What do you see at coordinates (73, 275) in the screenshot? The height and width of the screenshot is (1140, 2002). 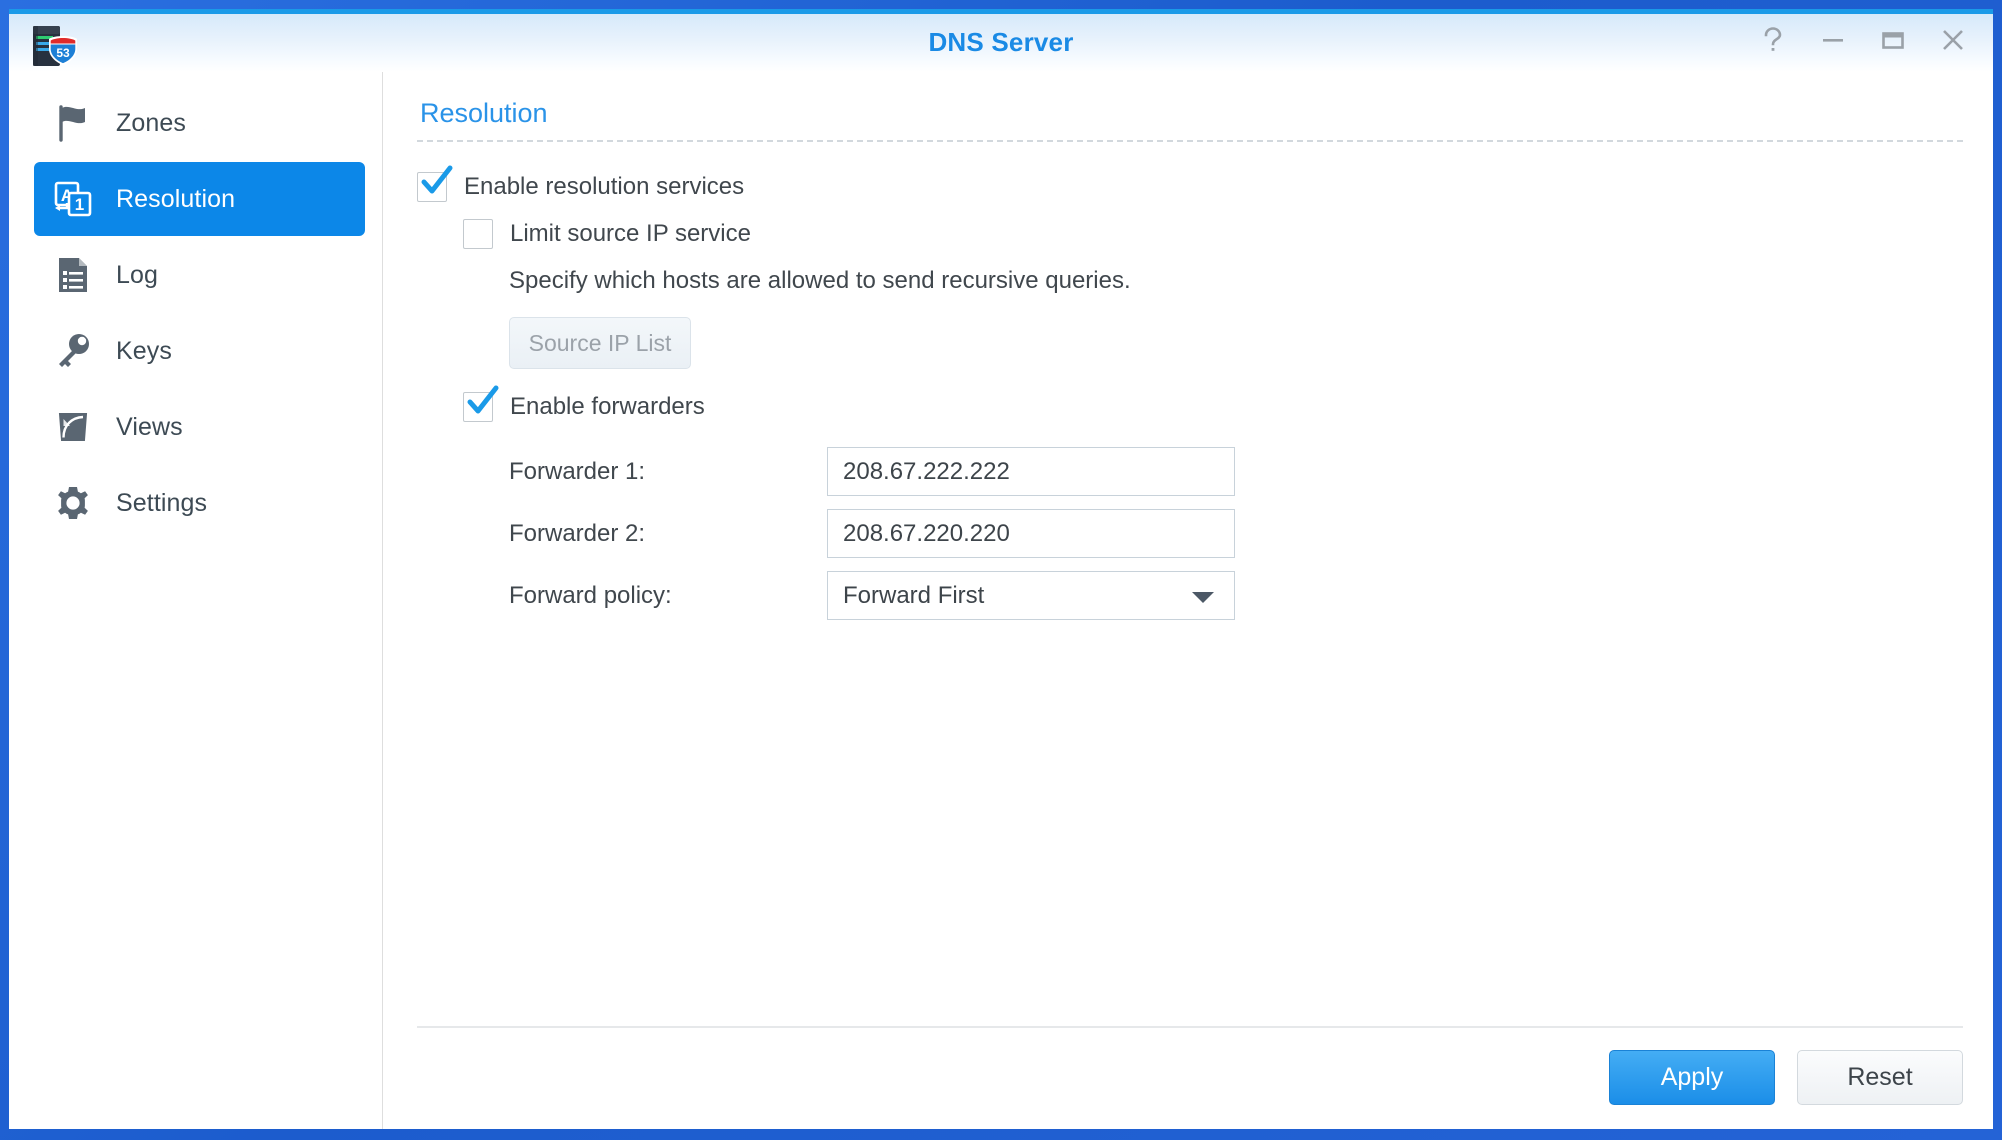 I see `document-list-icon` at bounding box center [73, 275].